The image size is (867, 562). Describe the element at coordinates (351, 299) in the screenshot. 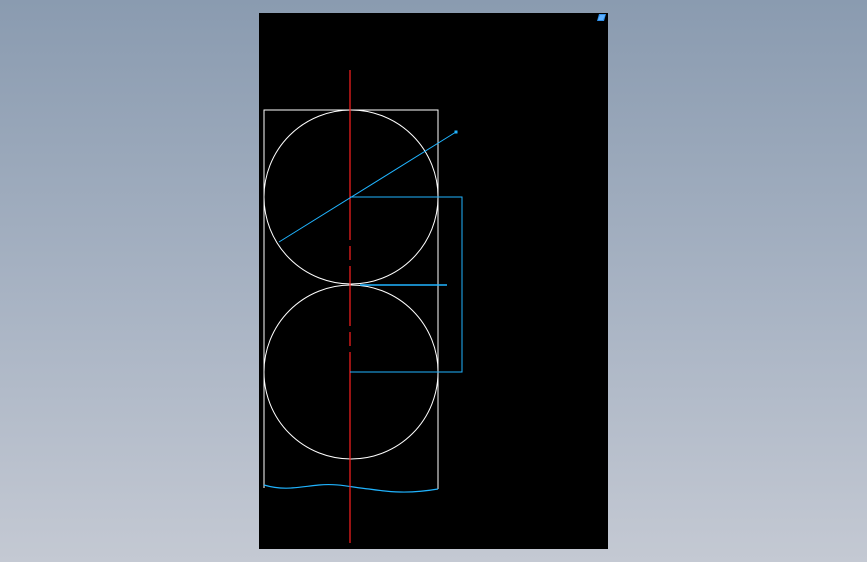

I see `frame-outline` at that location.